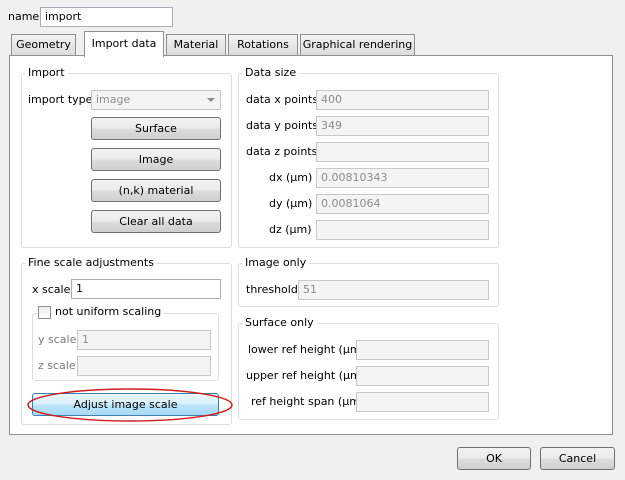  What do you see at coordinates (279, 323) in the screenshot?
I see `surface-only-group-title: Surface only` at bounding box center [279, 323].